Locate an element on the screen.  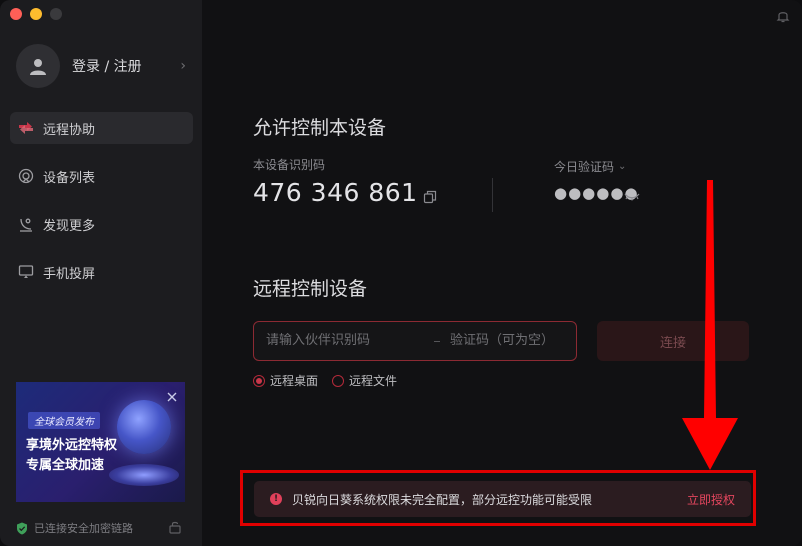
radio-remote-file: 远程文件 is located at coordinates (364, 380).